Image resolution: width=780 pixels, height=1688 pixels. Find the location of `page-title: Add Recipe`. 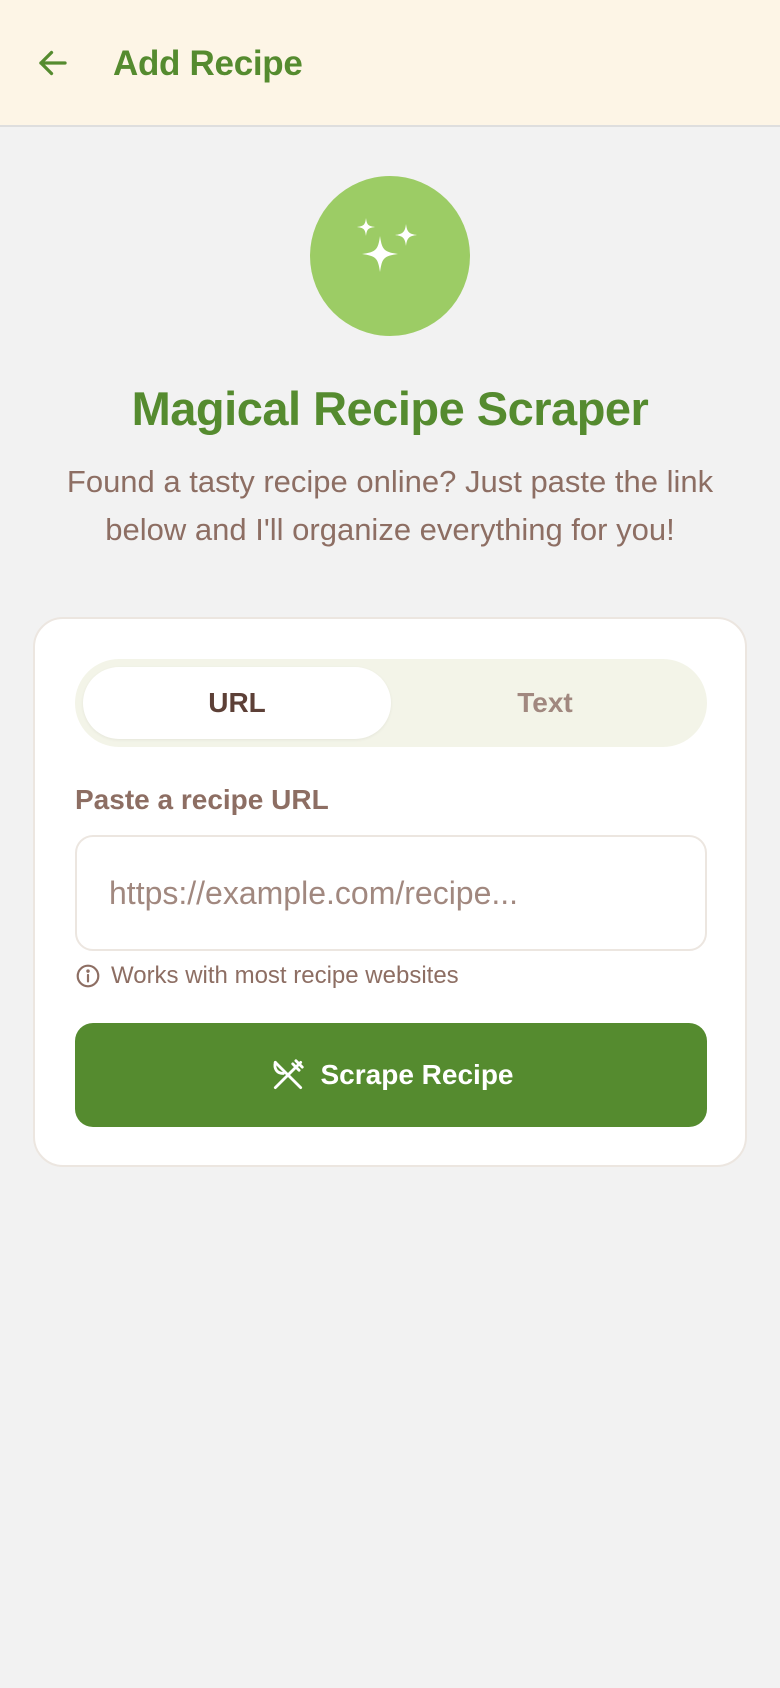

page-title: Add Recipe is located at coordinates (208, 63).